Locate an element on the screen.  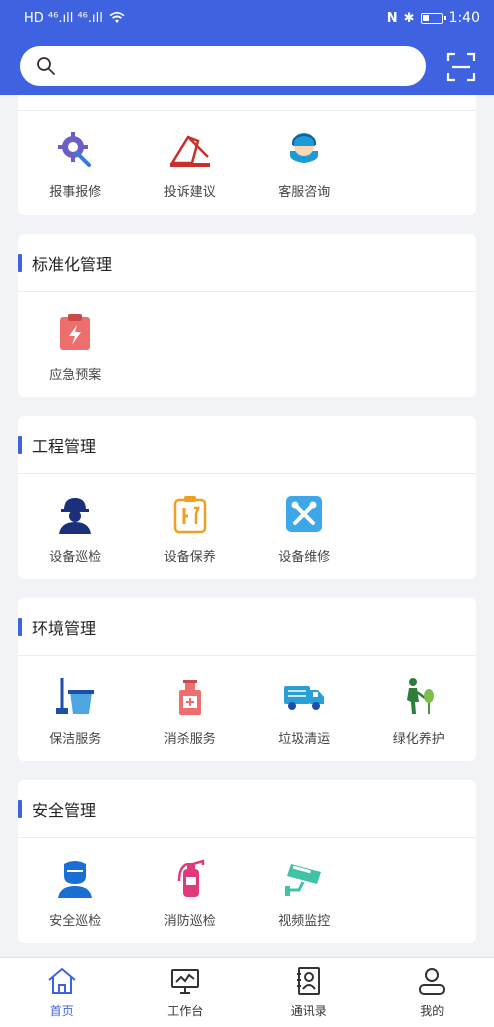
tab-contacts: 通讯录 is located at coordinates (309, 992).